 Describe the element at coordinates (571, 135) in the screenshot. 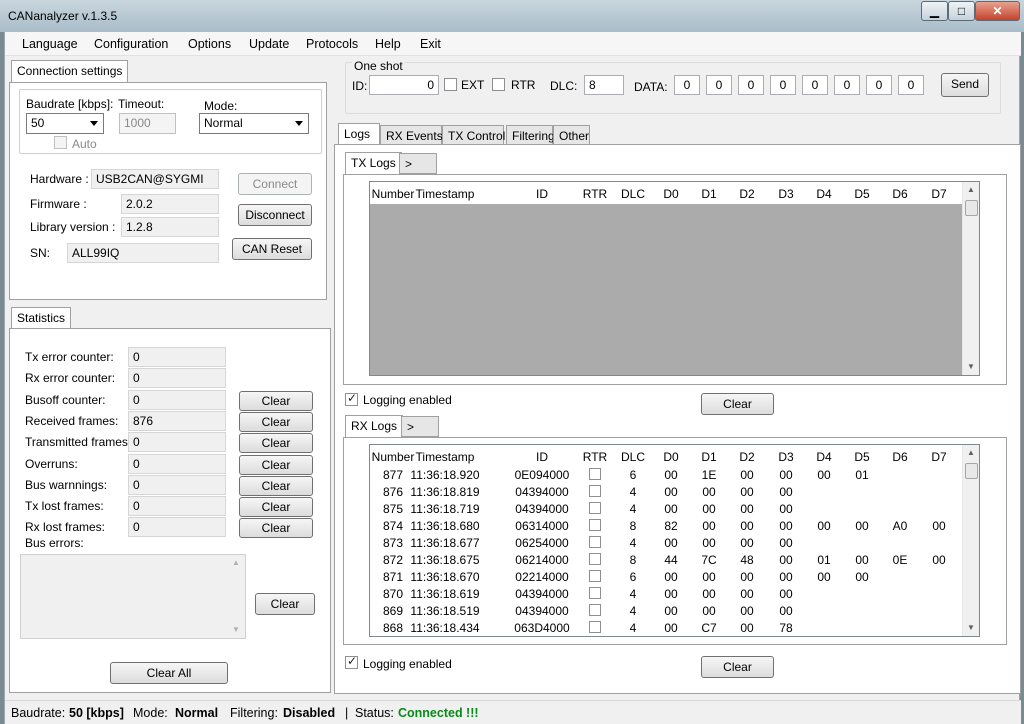

I see `tab-other: Other` at that location.